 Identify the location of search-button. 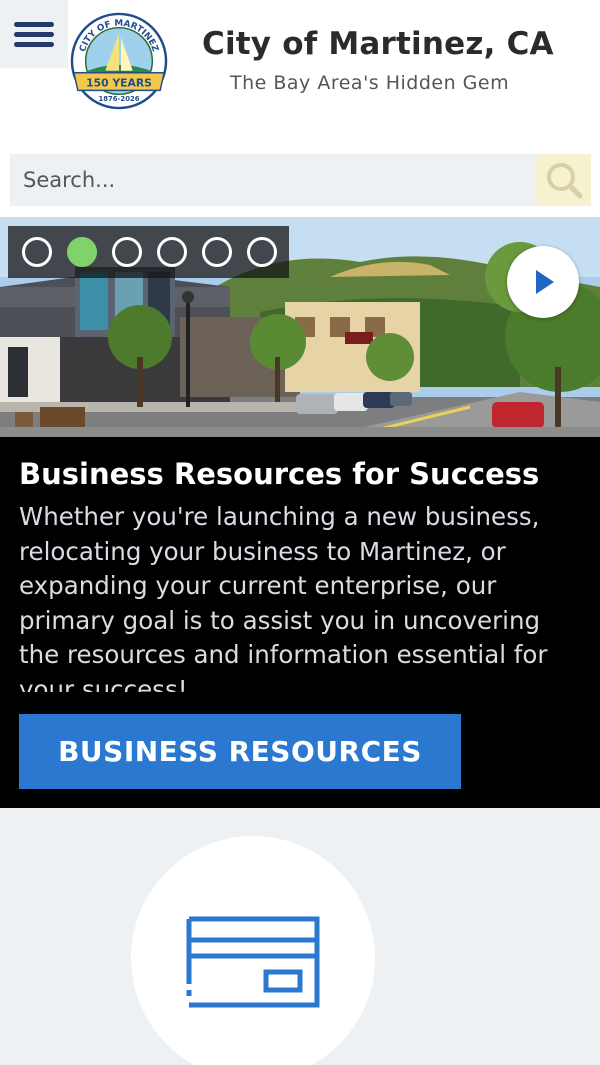
(563, 180).